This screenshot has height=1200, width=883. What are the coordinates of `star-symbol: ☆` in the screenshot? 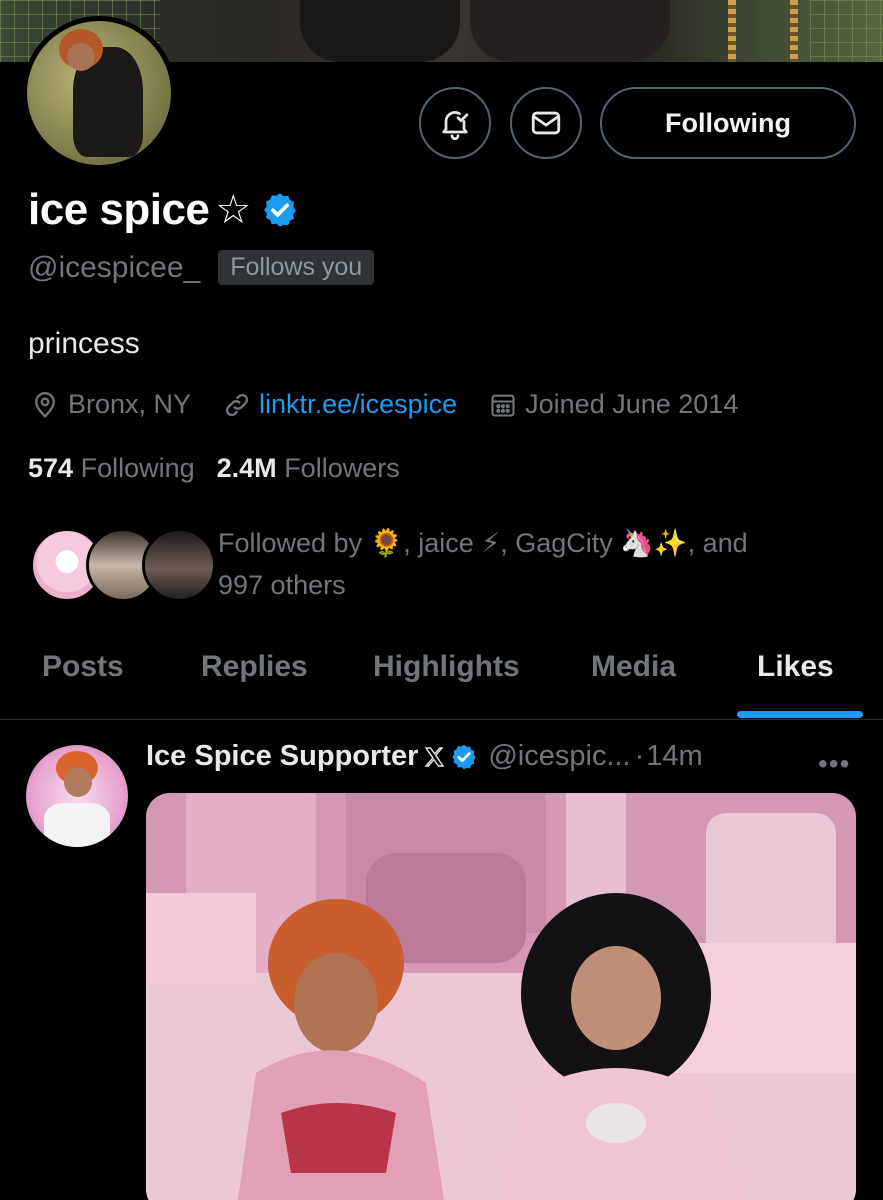 It's located at (233, 210).